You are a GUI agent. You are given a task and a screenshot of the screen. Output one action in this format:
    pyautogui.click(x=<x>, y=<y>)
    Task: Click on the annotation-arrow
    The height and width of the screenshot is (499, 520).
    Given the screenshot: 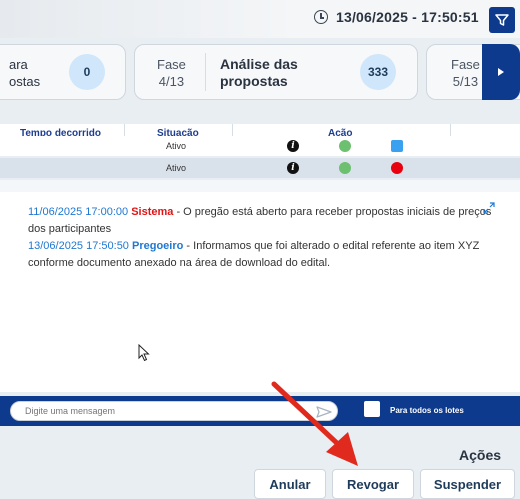 What is the action you would take?
    pyautogui.click(x=315, y=426)
    